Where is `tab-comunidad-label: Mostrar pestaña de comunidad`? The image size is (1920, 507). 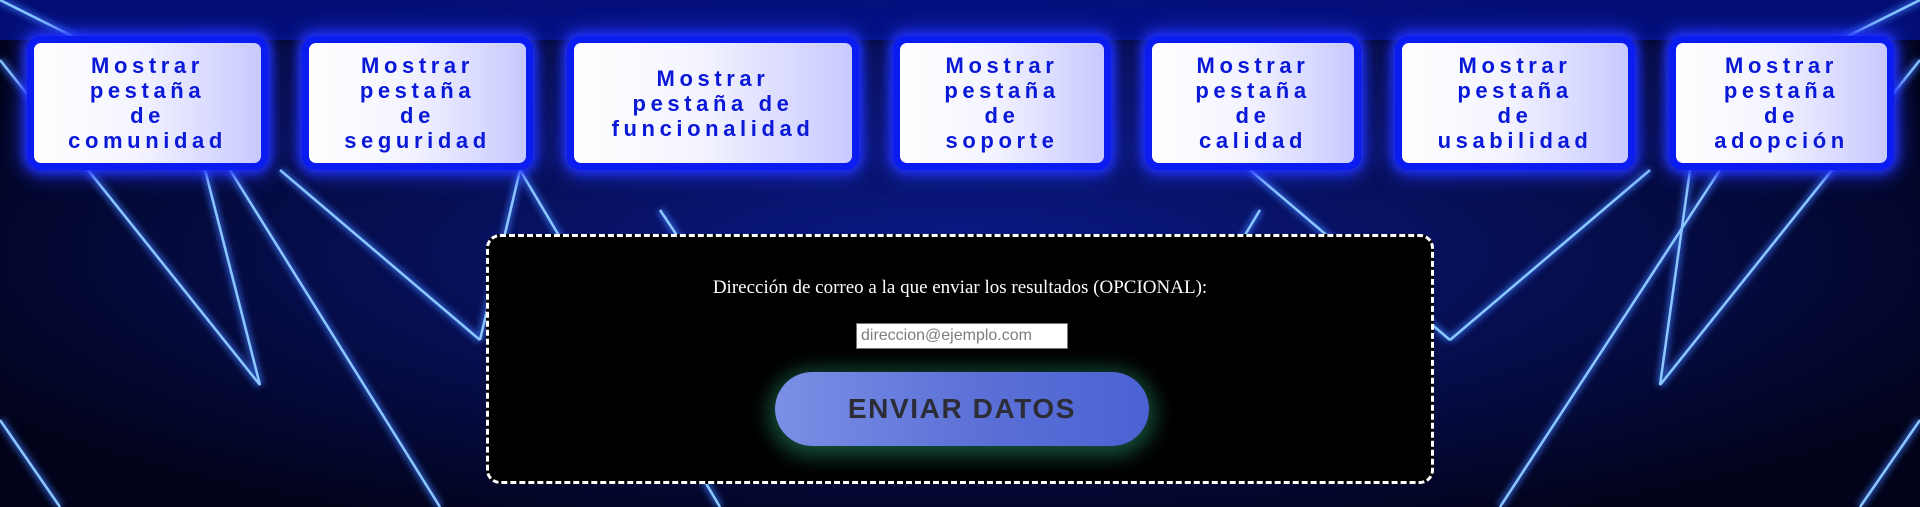
tab-comunidad-label: Mostrar pestaña de comunidad is located at coordinates (147, 103).